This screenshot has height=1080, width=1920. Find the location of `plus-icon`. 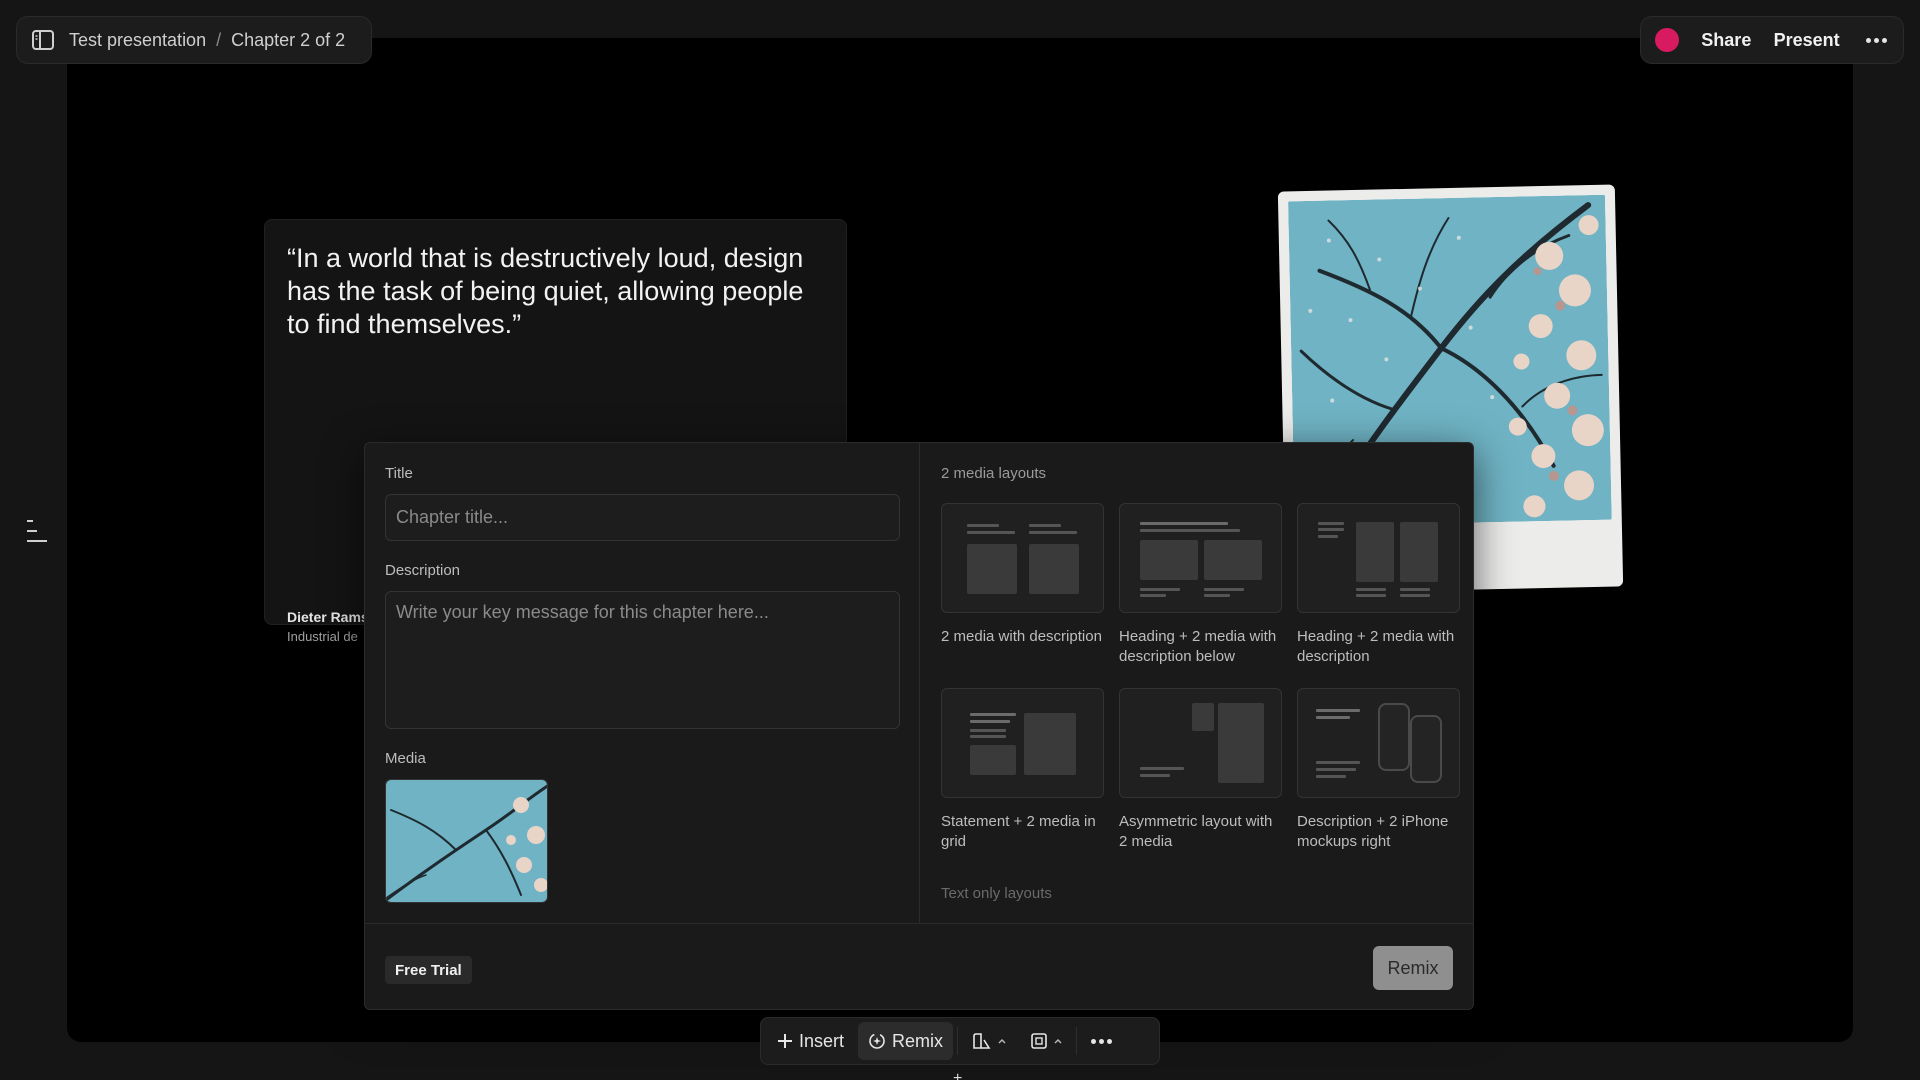

plus-icon is located at coordinates (785, 1041).